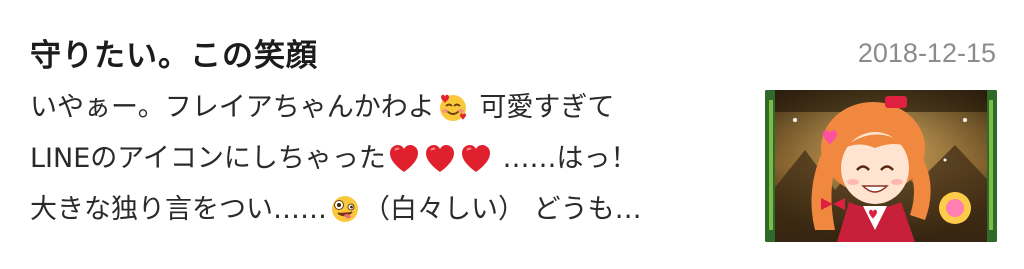  I want to click on zany-face-icon, so click(345, 216).